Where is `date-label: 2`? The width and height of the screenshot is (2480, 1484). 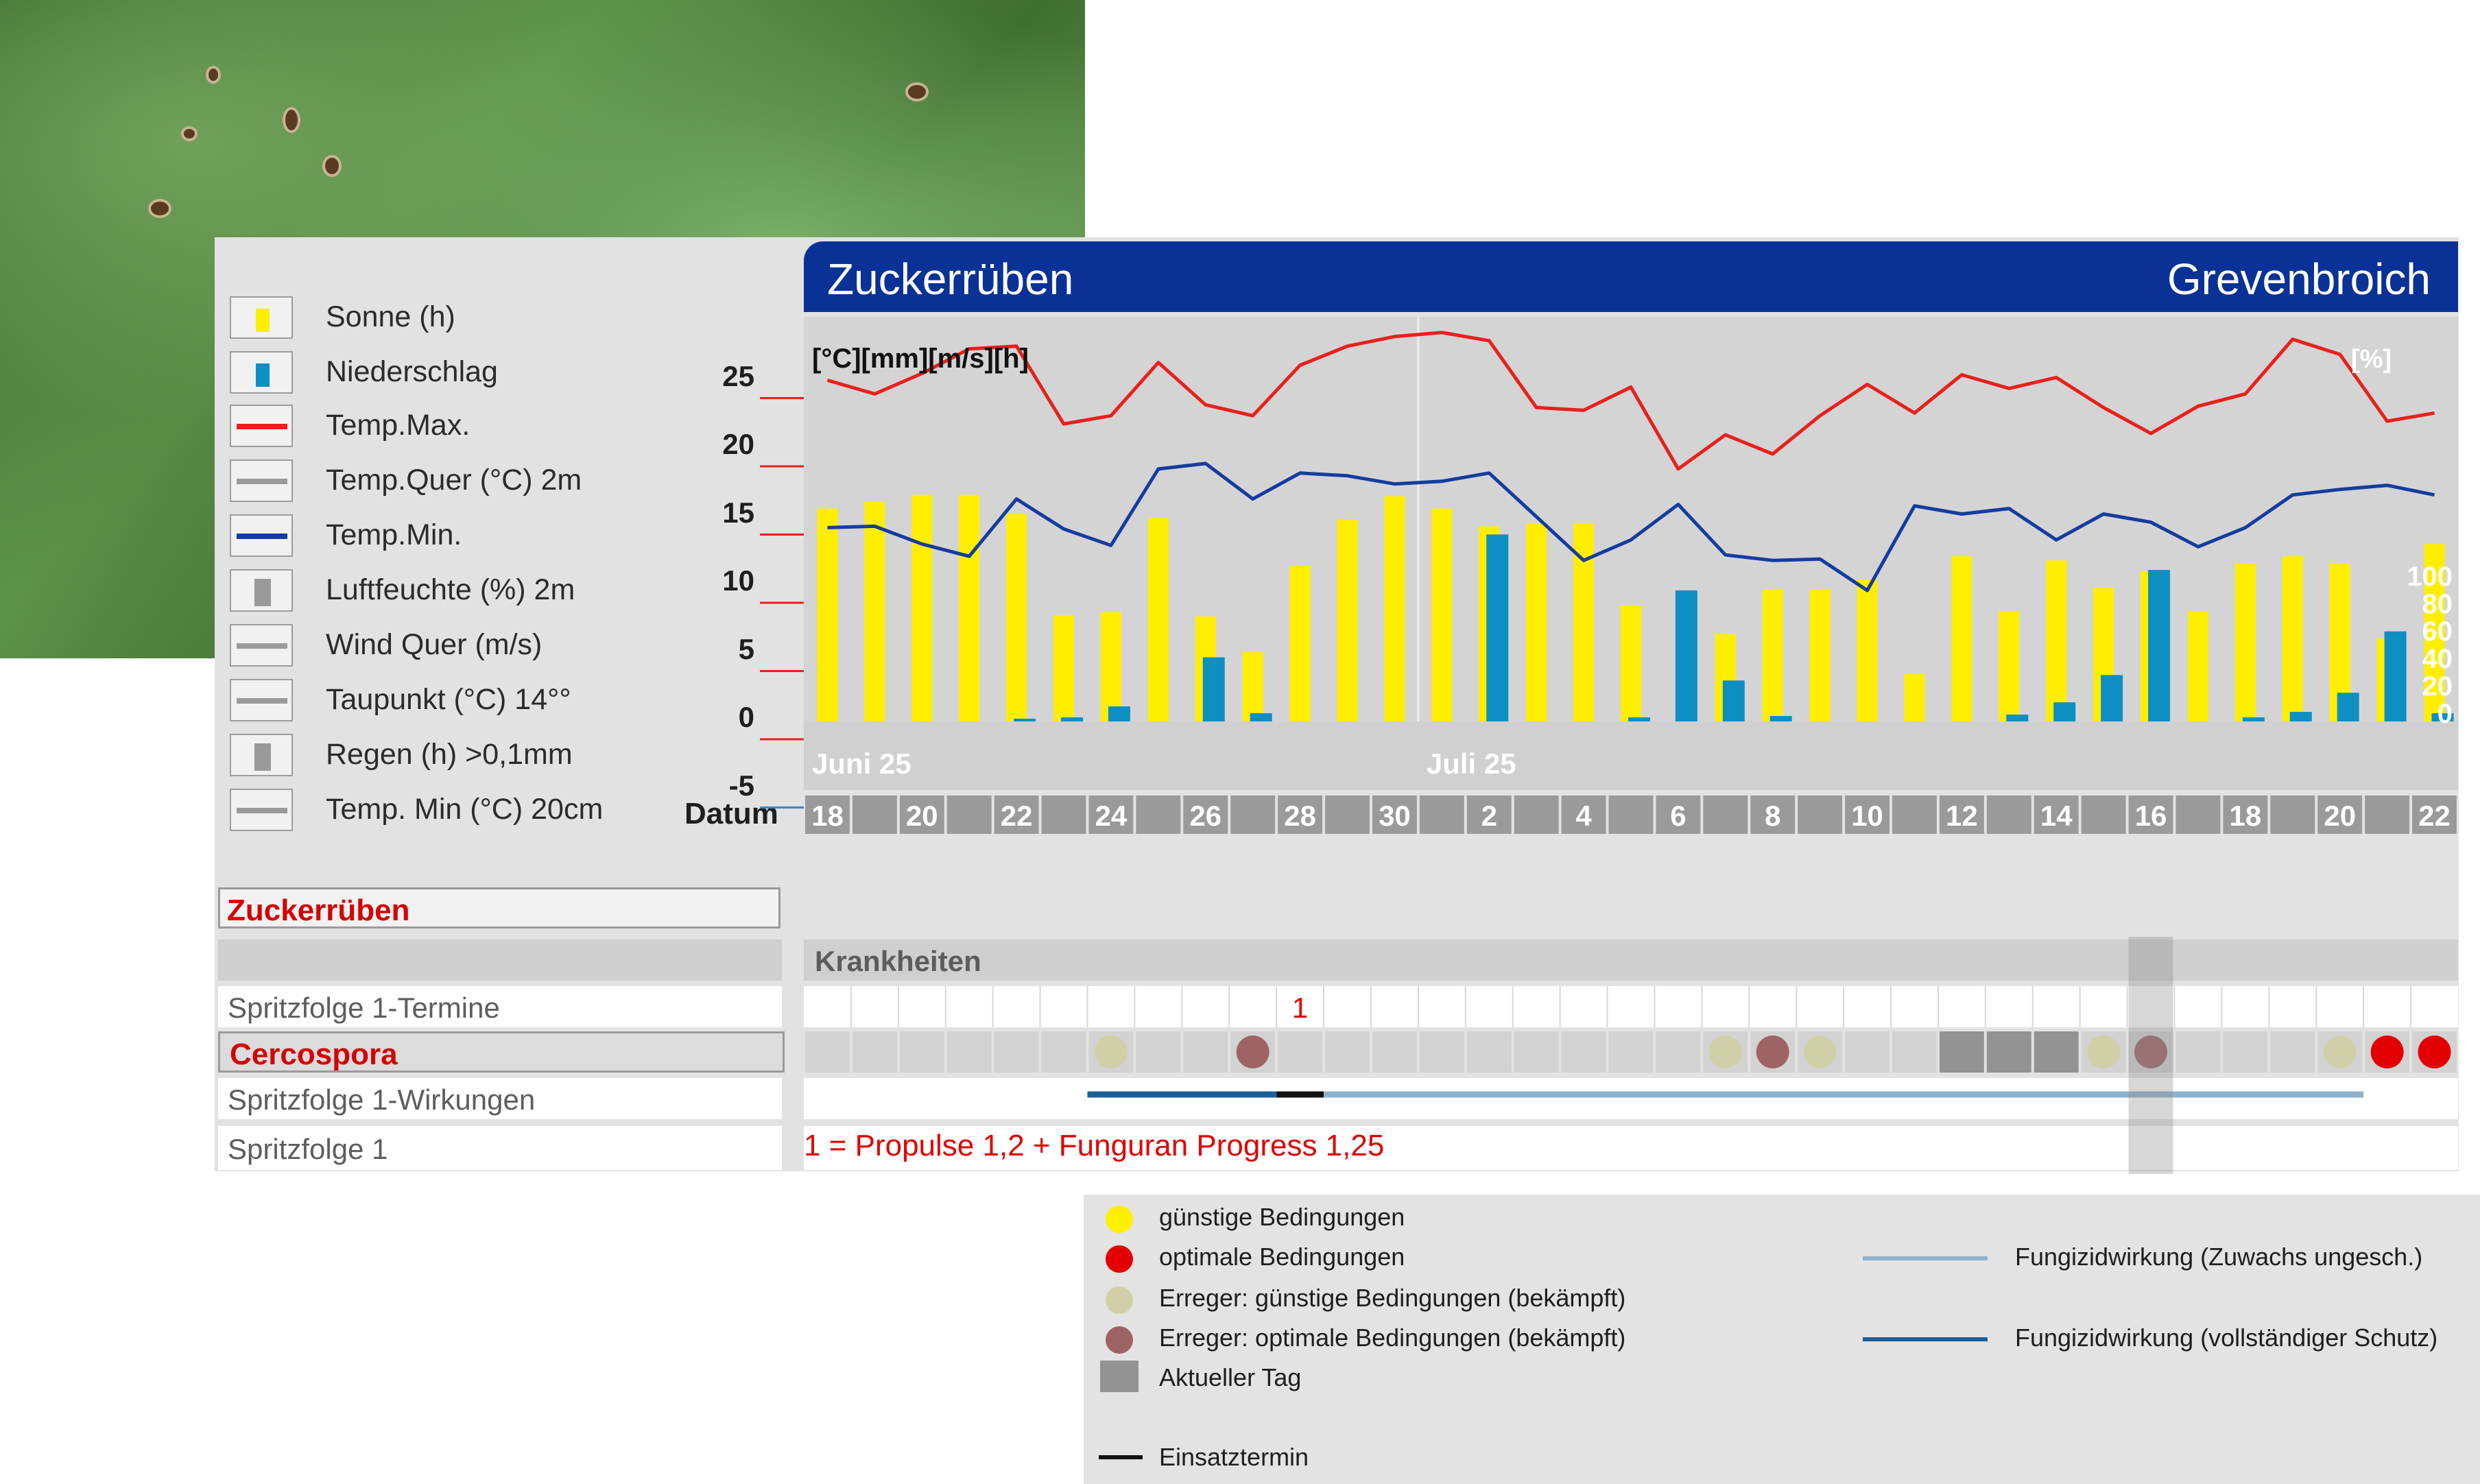 date-label: 2 is located at coordinates (1489, 816).